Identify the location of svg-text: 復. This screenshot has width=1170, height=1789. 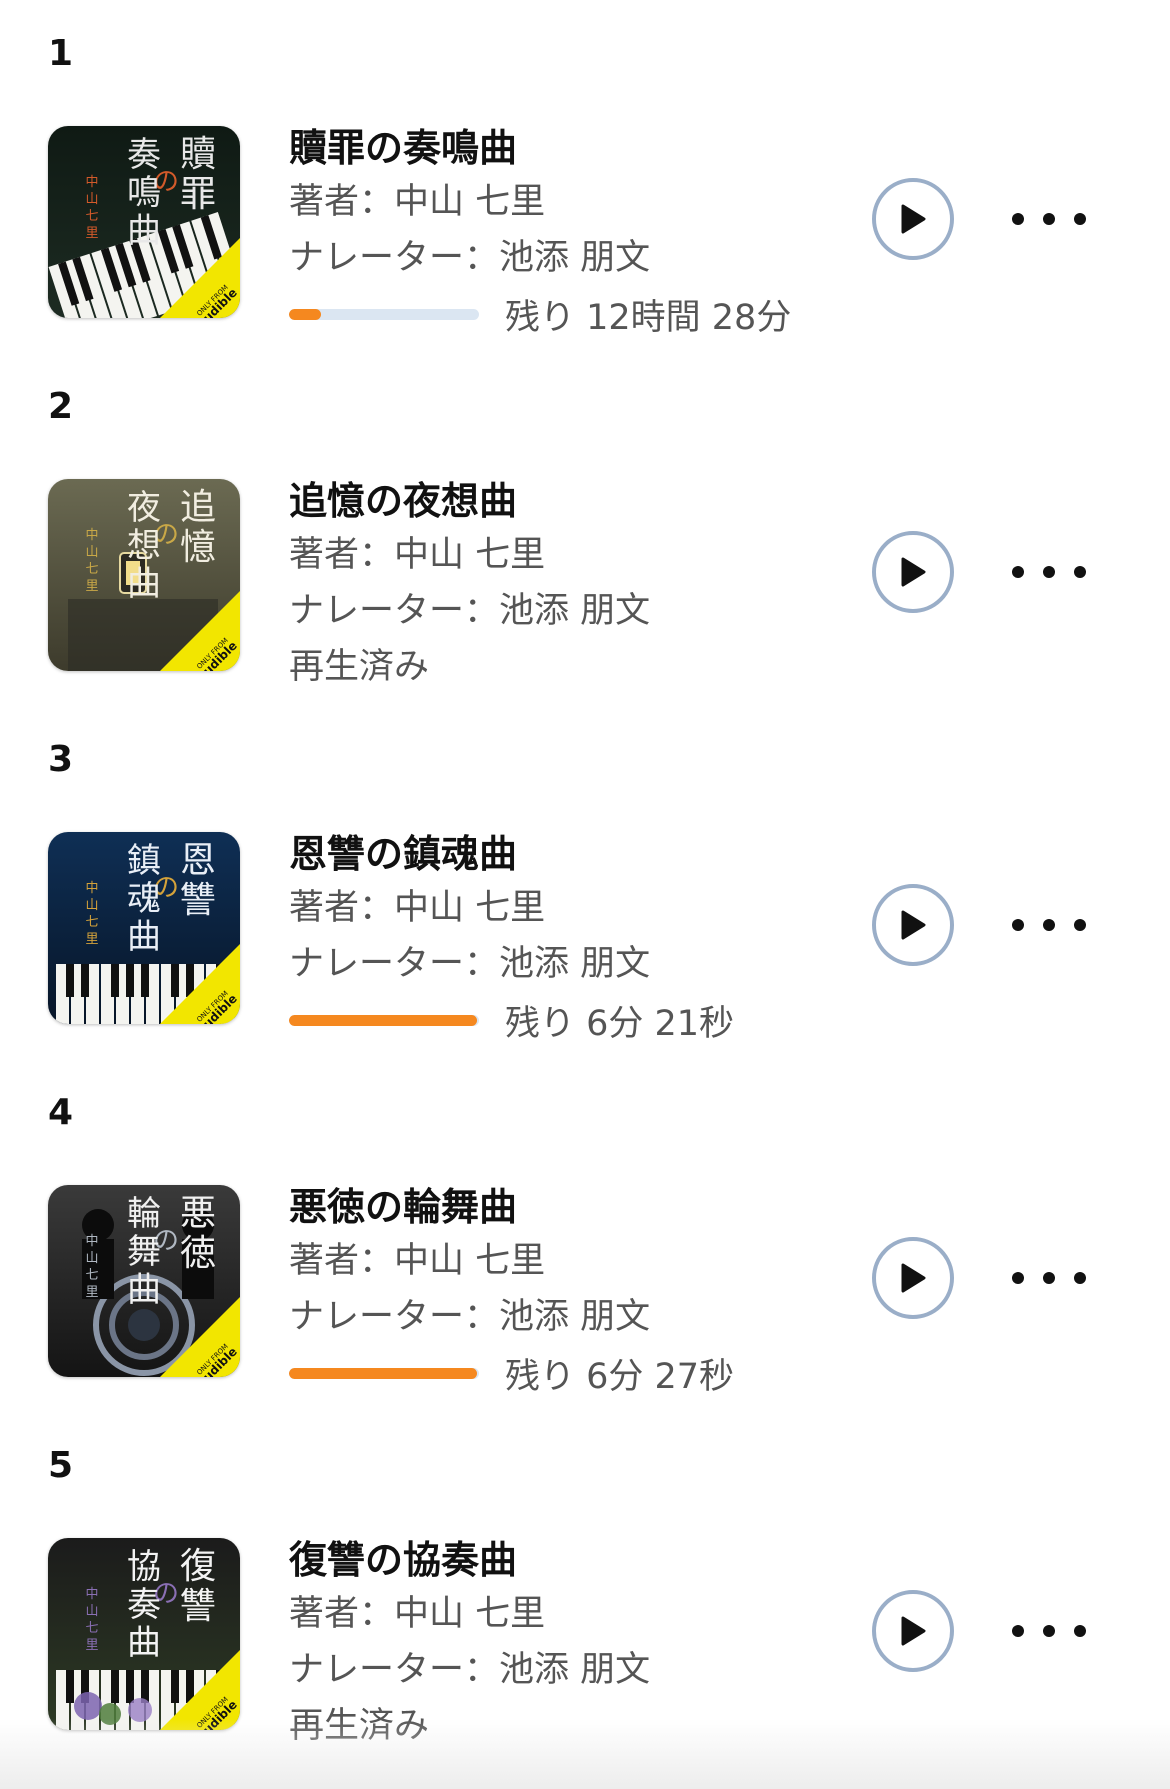
(198, 1566).